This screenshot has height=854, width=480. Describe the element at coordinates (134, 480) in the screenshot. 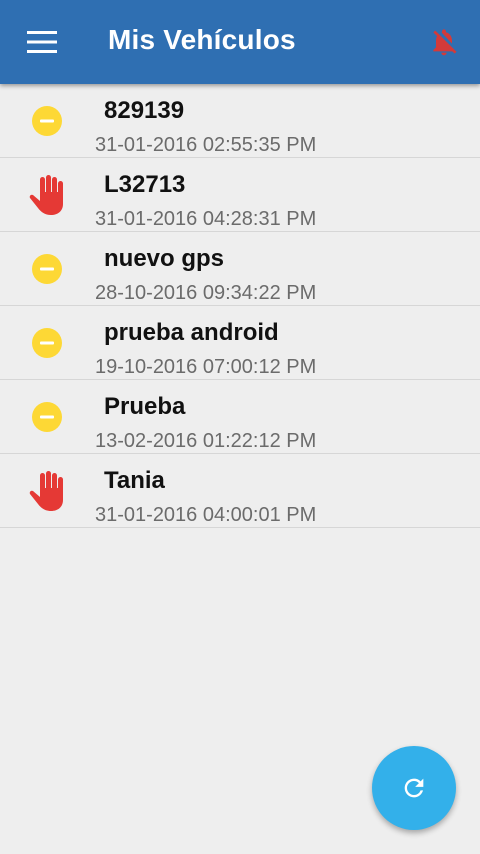

I see `vehicle-name: Tania` at that location.